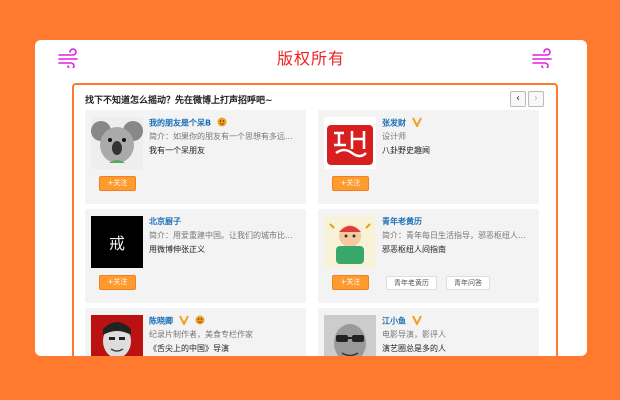 The image size is (620, 400). I want to click on user-intro: 电影导演，影评人, so click(414, 334).